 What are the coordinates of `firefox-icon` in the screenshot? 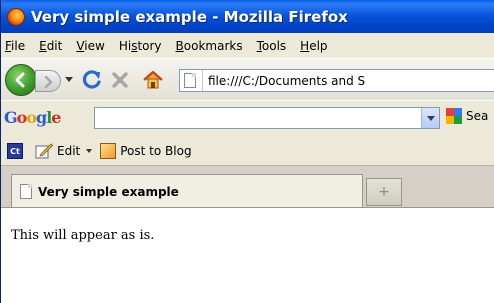 It's located at (16, 16).